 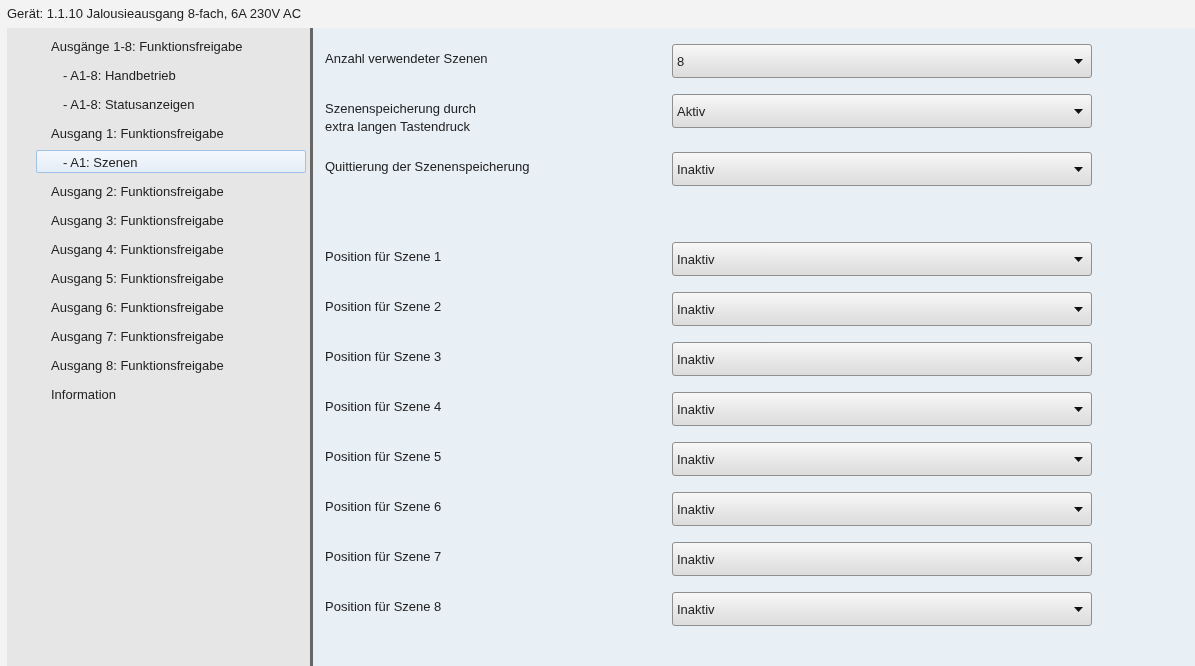 I want to click on nav-item: Ausgang 7: Funktionsfreigabe, so click(x=171, y=335).